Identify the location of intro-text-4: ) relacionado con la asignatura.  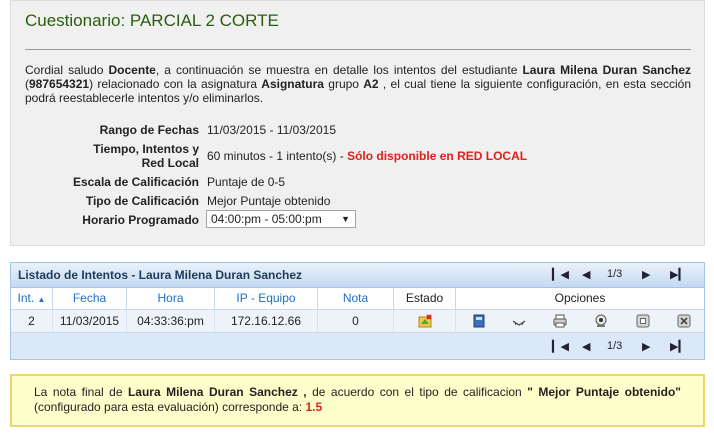
(175, 84).